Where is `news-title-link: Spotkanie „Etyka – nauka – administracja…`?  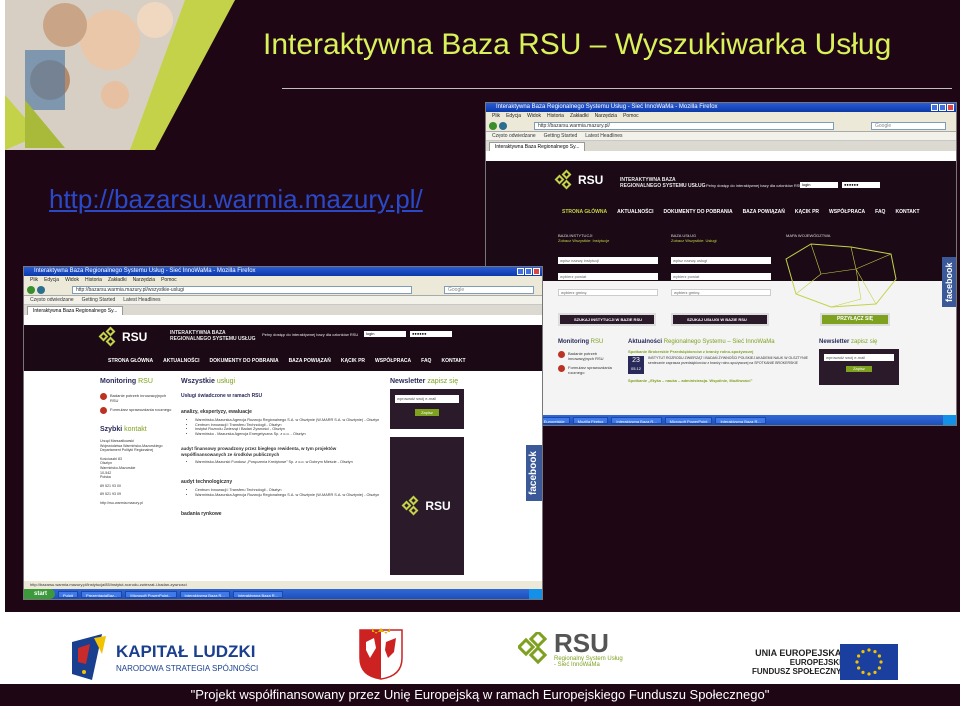 news-title-link: Spotkanie „Etyka – nauka – administracja… is located at coordinates (720, 380).